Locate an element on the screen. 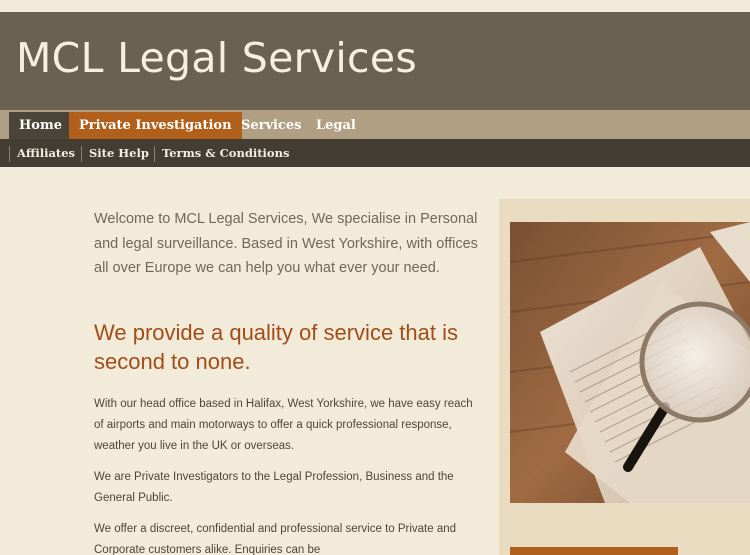 This screenshot has height=555, width=750. secondary-nav: Affiliates Site Help Terms & Conditions is located at coordinates (375, 153).